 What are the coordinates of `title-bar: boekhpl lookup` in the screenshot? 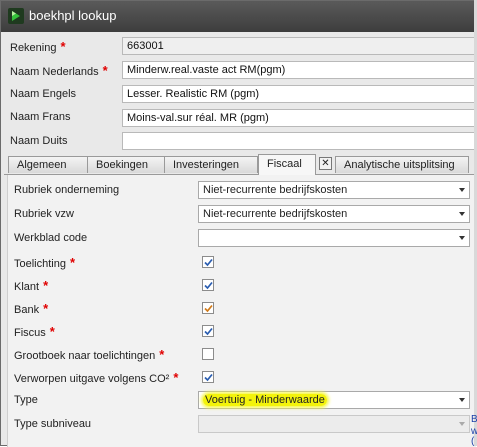 It's located at (238, 16).